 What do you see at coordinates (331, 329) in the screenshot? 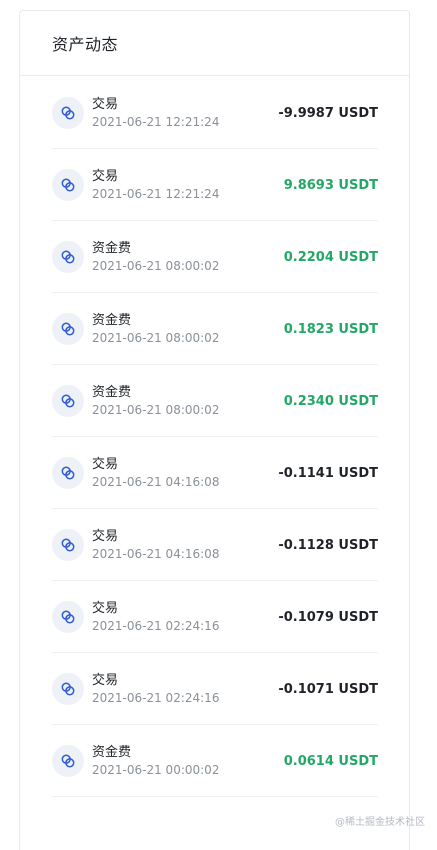
I see `record-amount: 0.1823 USDT` at bounding box center [331, 329].